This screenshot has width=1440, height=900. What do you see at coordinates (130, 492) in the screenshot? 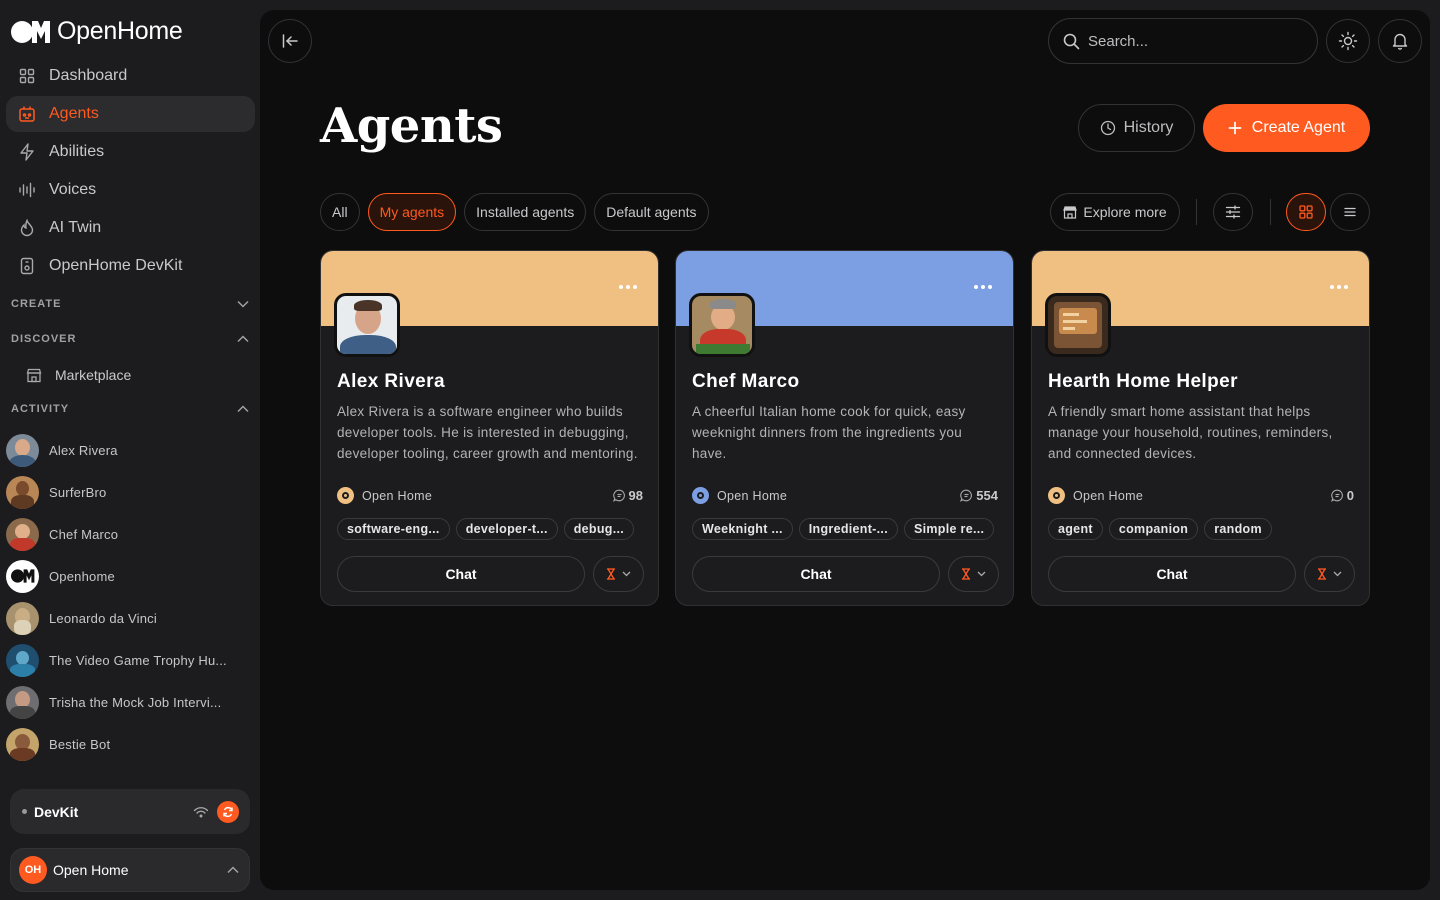
I see `activity-item: SurferBro` at bounding box center [130, 492].